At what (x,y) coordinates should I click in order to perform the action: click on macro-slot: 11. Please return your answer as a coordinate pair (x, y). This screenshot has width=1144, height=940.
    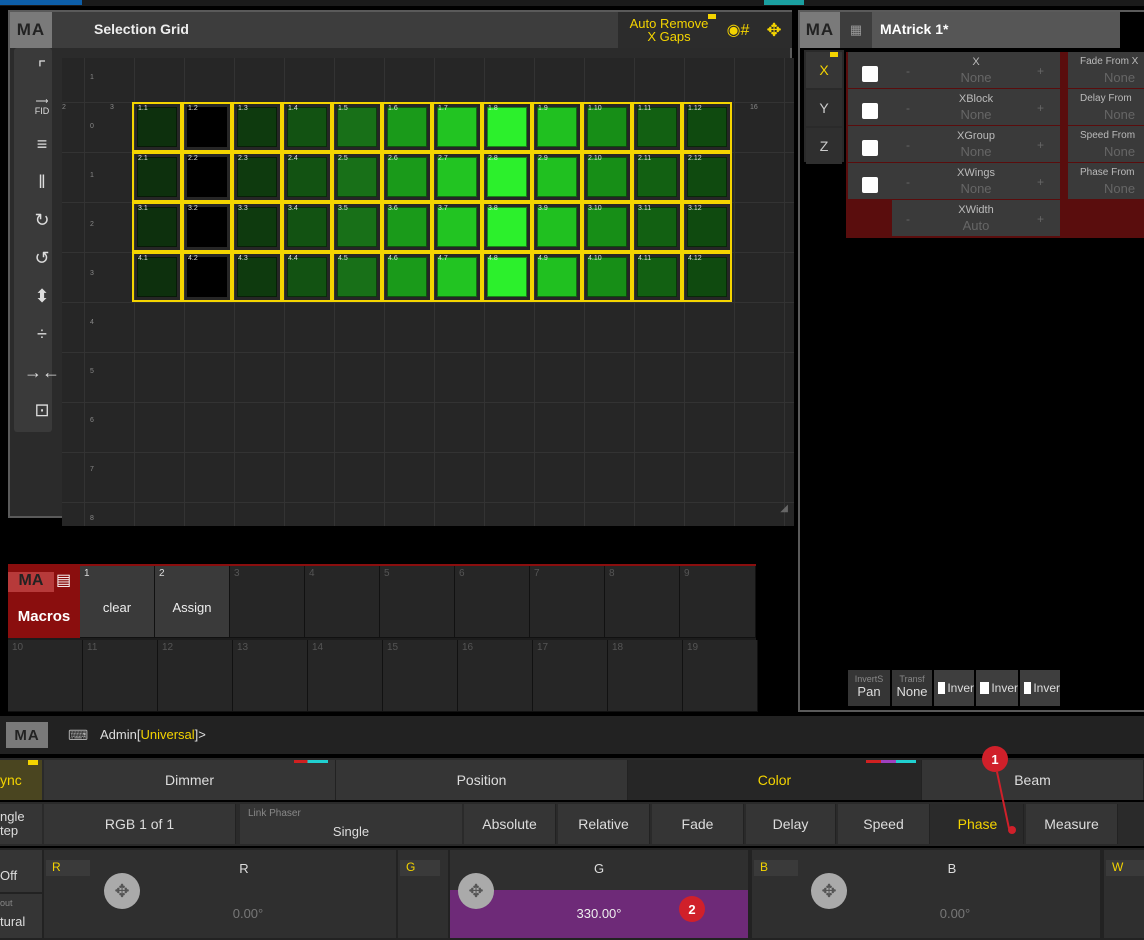
    Looking at the image, I should click on (120, 676).